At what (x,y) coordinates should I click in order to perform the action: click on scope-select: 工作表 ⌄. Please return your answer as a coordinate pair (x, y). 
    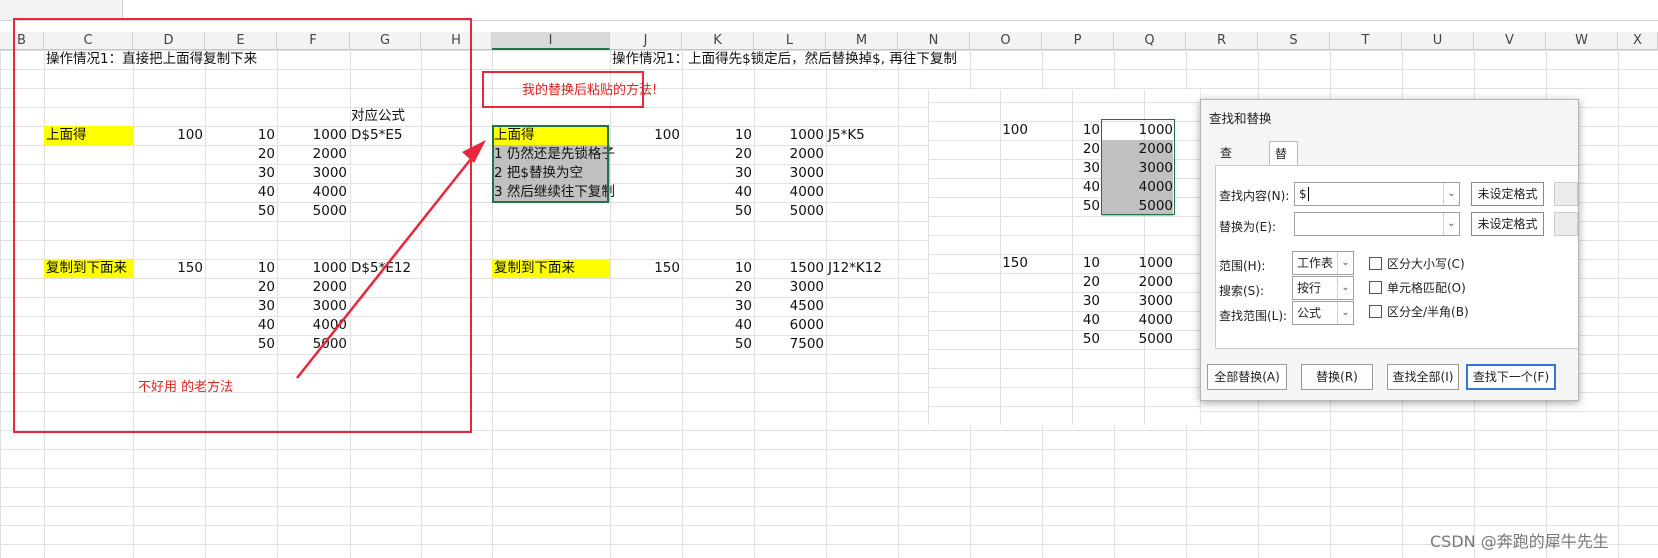
    Looking at the image, I should click on (1323, 263).